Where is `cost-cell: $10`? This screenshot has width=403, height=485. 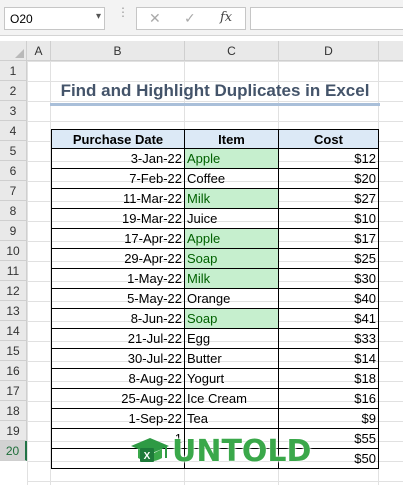 cost-cell: $10 is located at coordinates (329, 219).